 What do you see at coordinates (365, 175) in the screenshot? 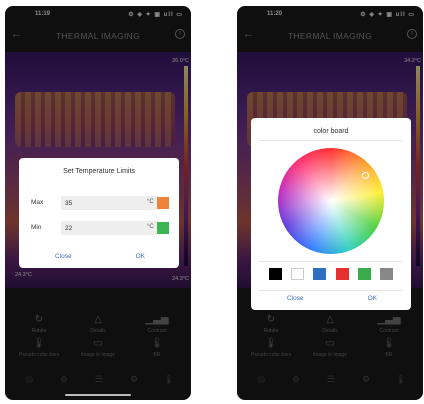
I see `color-picker-handle` at bounding box center [365, 175].